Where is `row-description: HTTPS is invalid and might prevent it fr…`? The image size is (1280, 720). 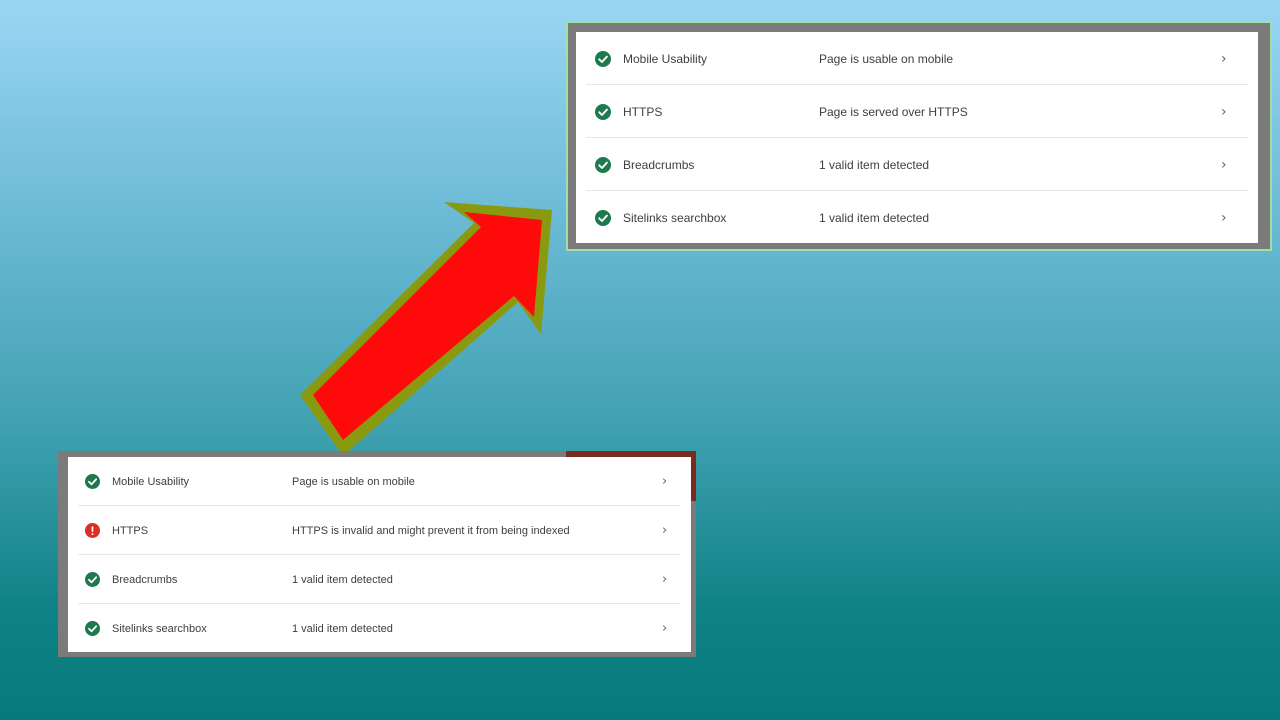
row-description: HTTPS is invalid and might prevent it fr… is located at coordinates (431, 530).